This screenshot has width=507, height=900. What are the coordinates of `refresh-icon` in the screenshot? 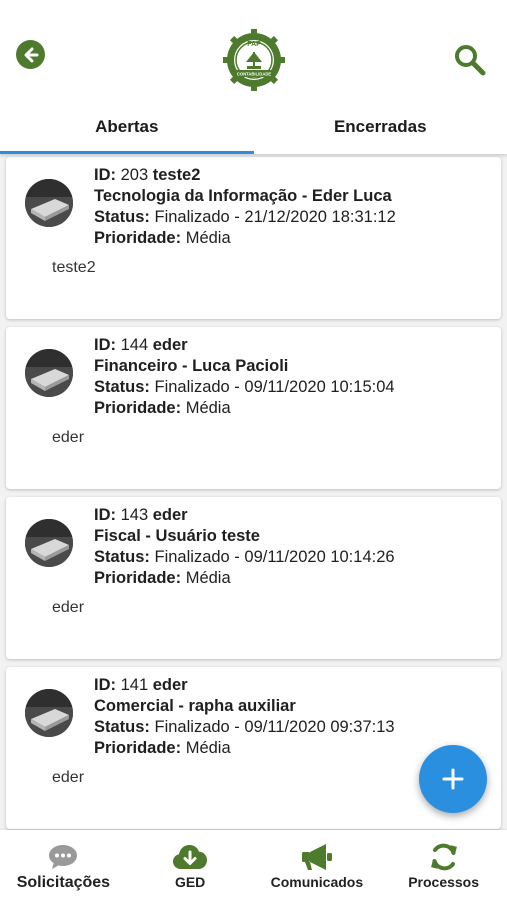 It's located at (443, 857).